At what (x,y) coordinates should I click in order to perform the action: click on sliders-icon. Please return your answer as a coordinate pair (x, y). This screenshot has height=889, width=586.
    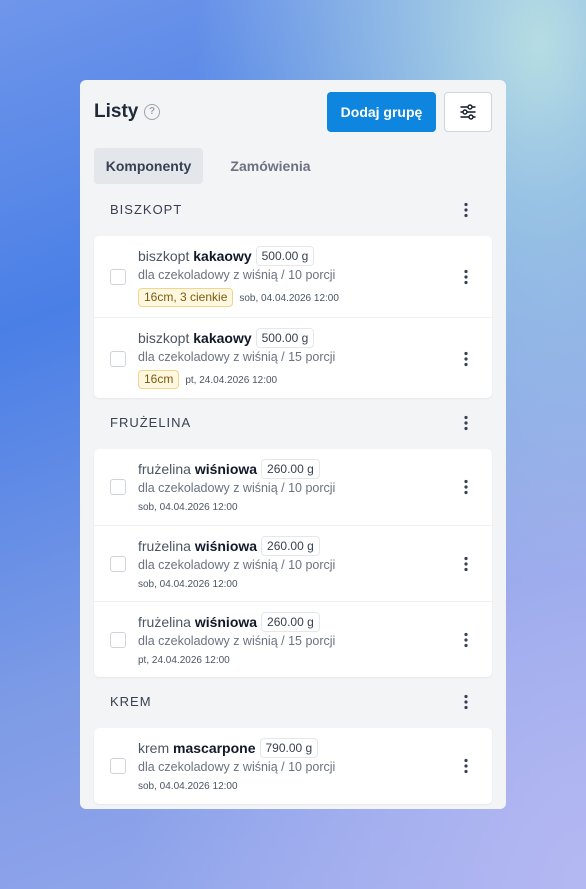
    Looking at the image, I should click on (468, 112).